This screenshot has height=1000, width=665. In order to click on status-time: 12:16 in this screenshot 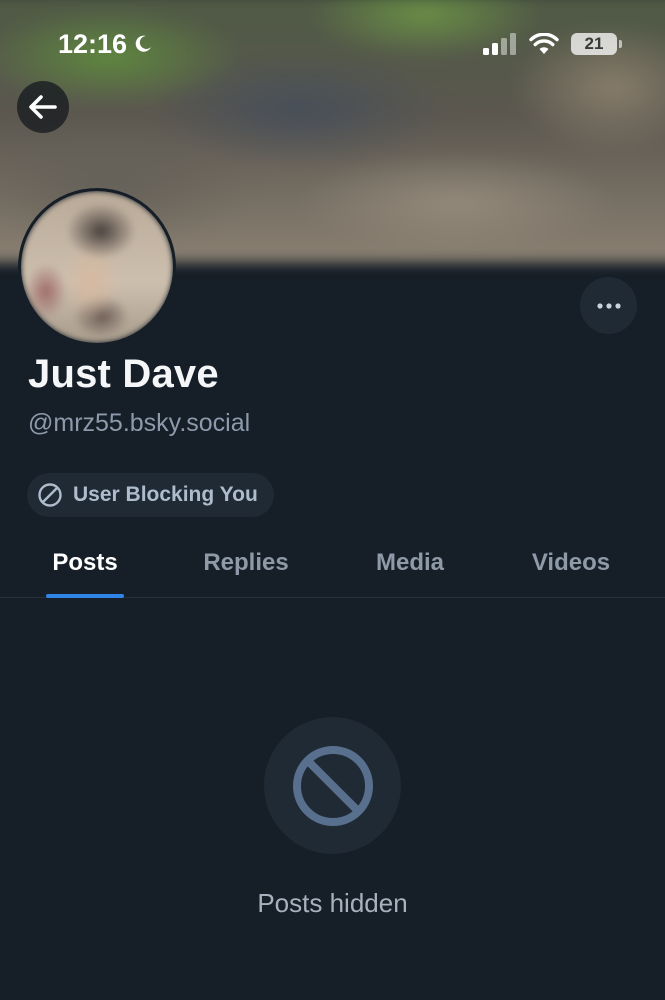, I will do `click(105, 44)`.